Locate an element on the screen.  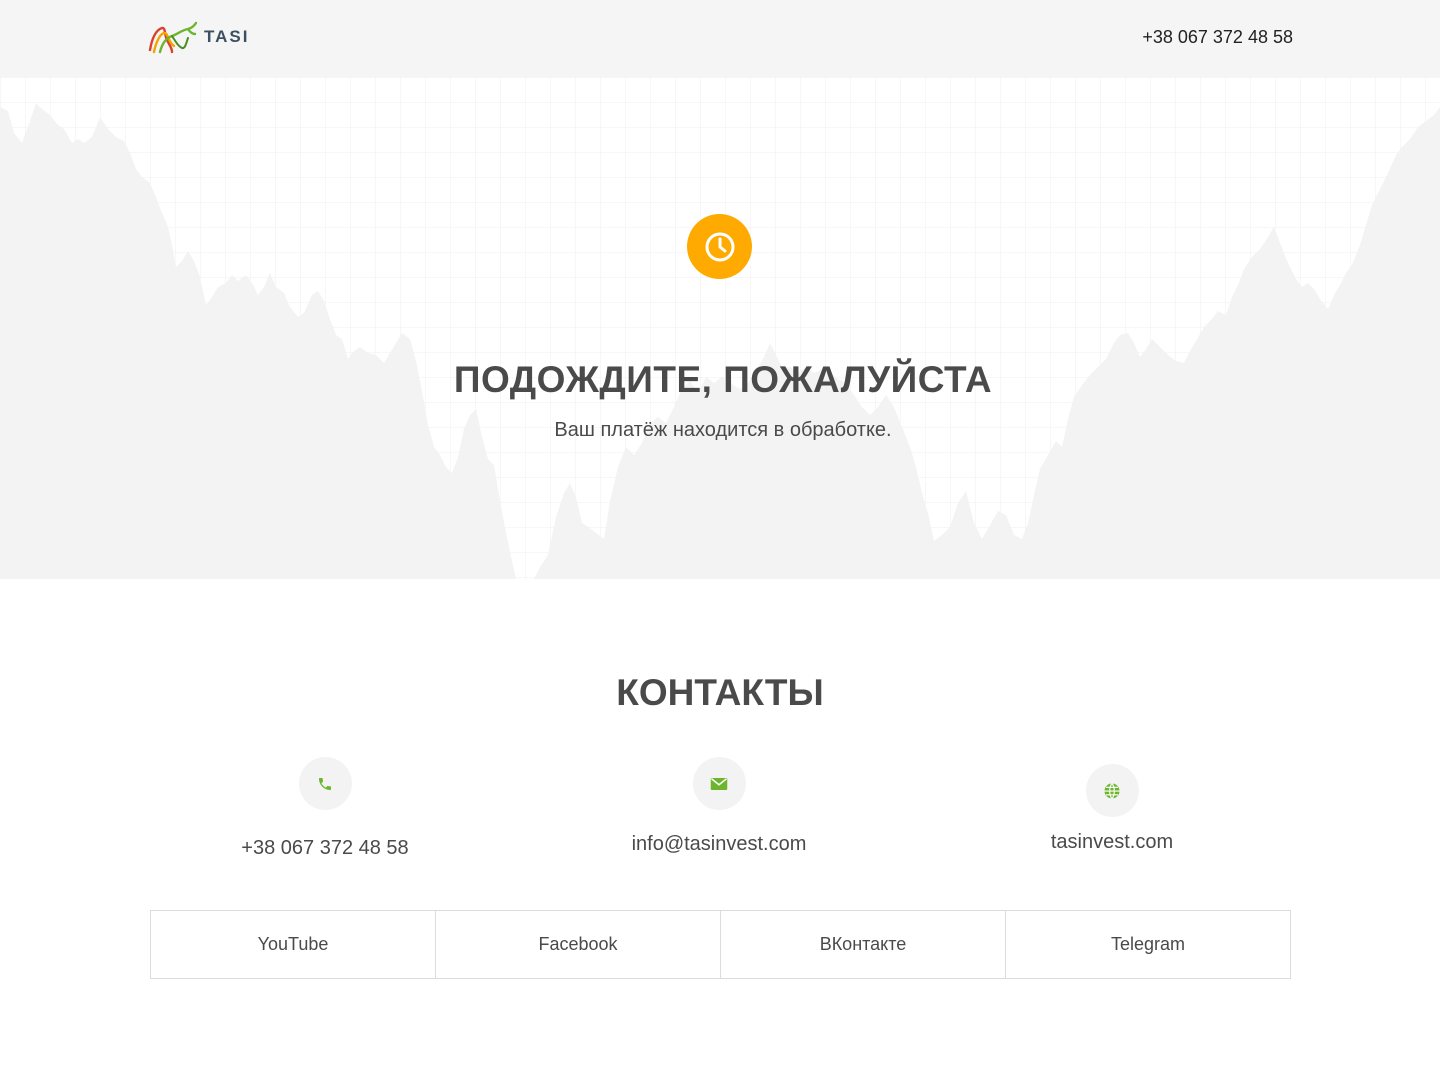
bull-logo-icon is located at coordinates (173, 37).